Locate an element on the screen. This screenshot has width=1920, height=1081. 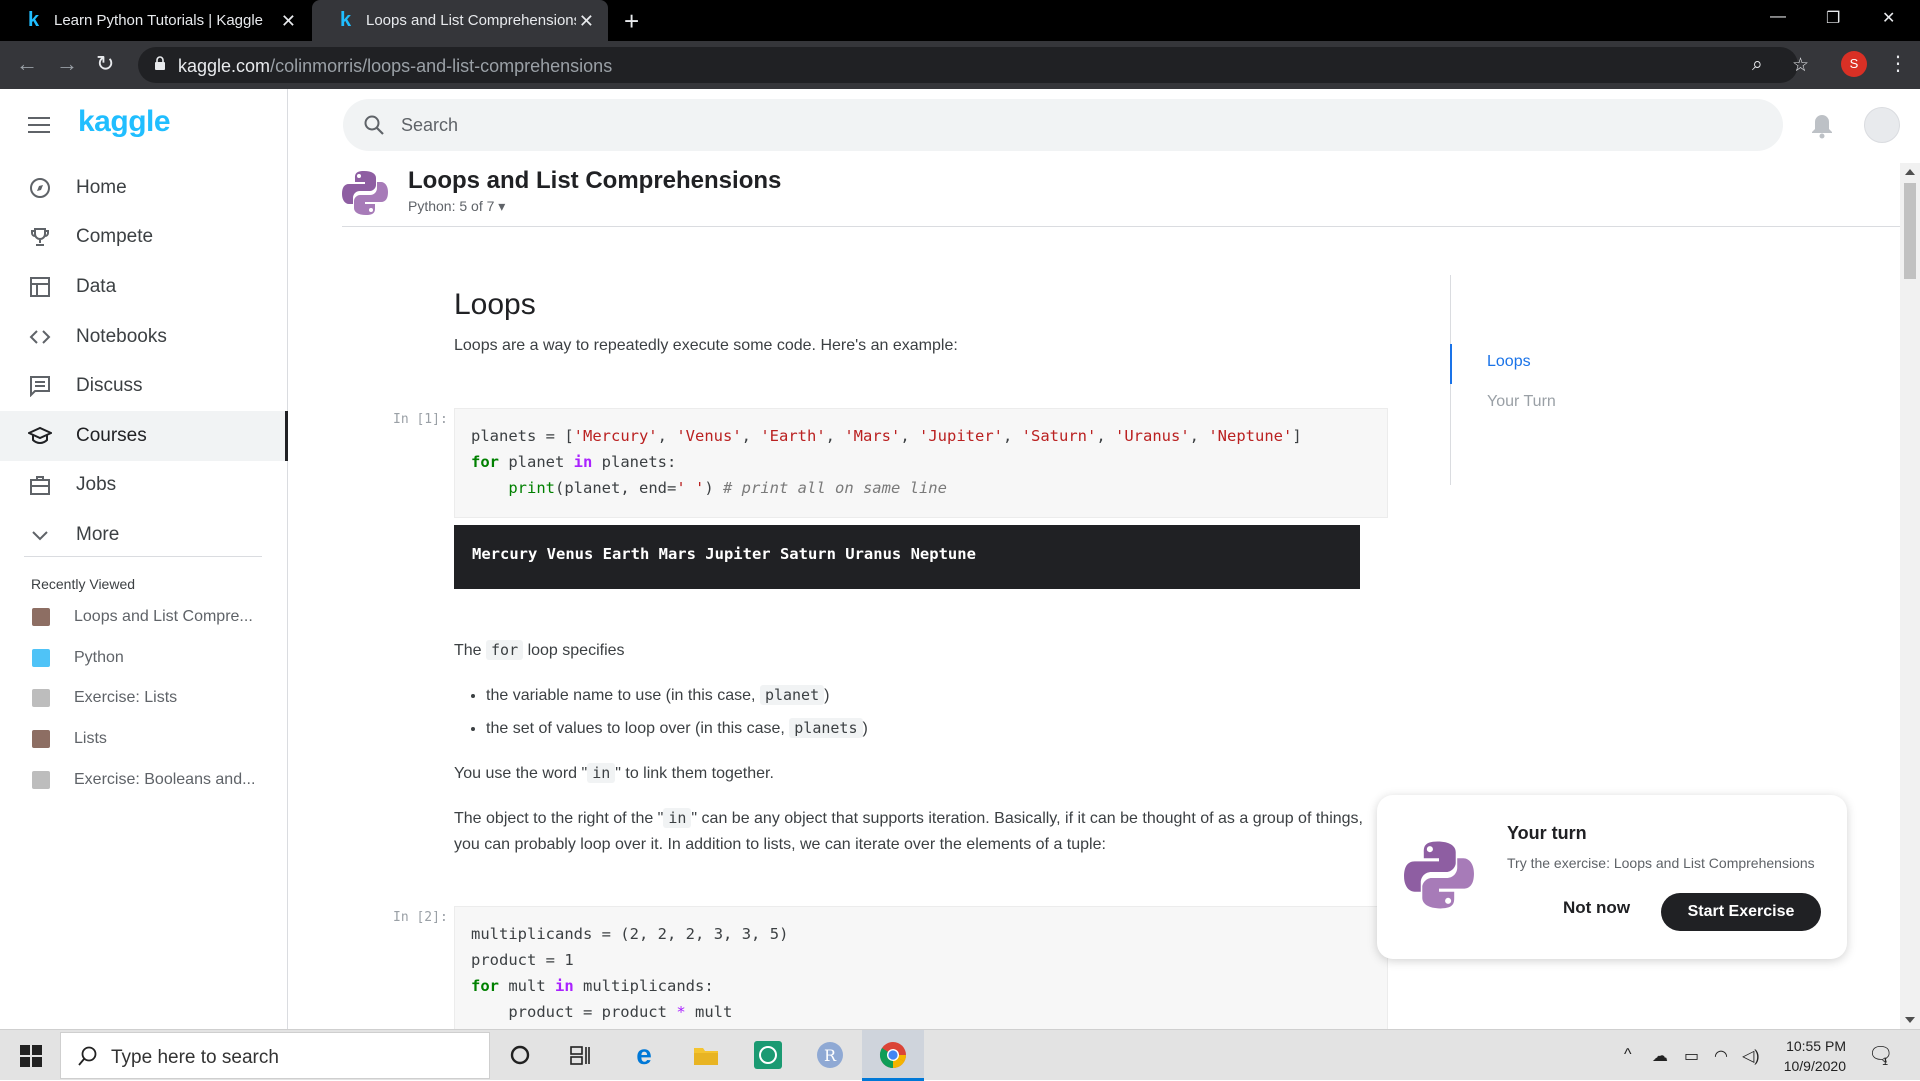
comment-icon is located at coordinates (40, 386).